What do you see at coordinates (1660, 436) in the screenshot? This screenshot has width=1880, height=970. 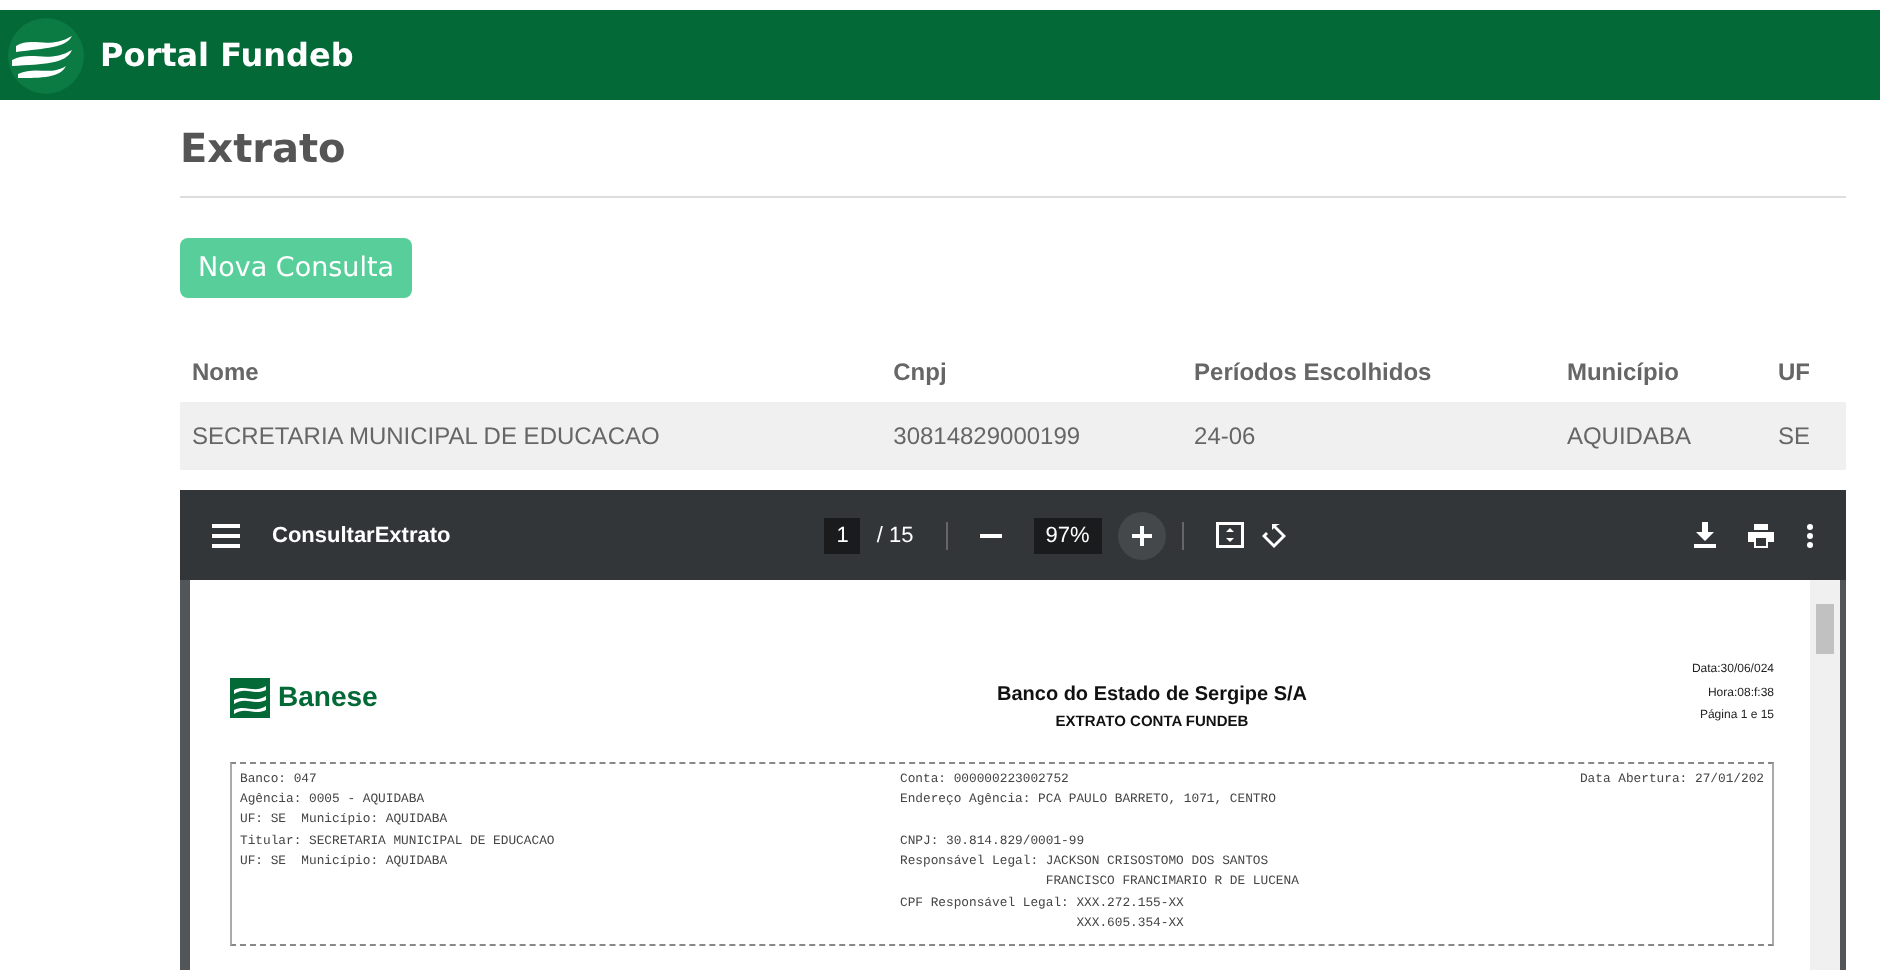 I see `table-cell: AQUIDABA` at bounding box center [1660, 436].